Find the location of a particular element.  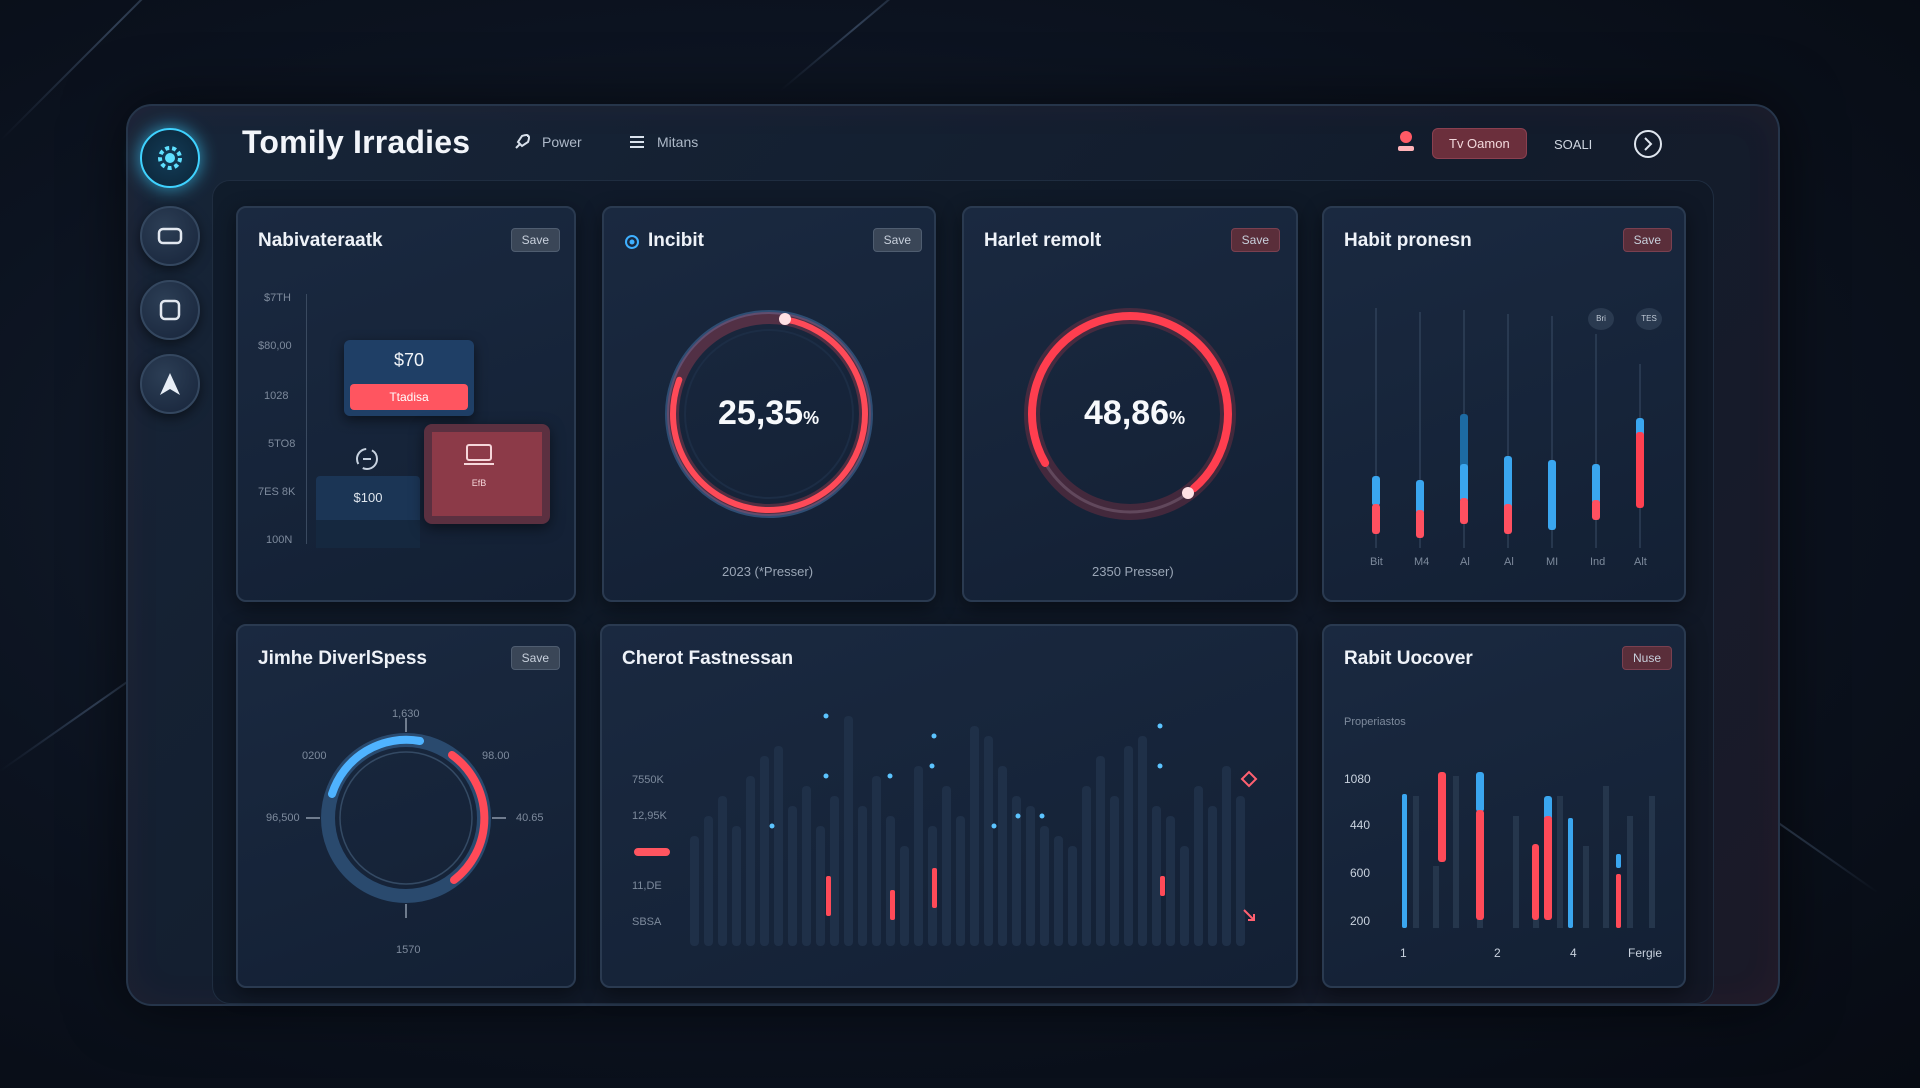

gauge-value: 48,86% is located at coordinates (1135, 413).